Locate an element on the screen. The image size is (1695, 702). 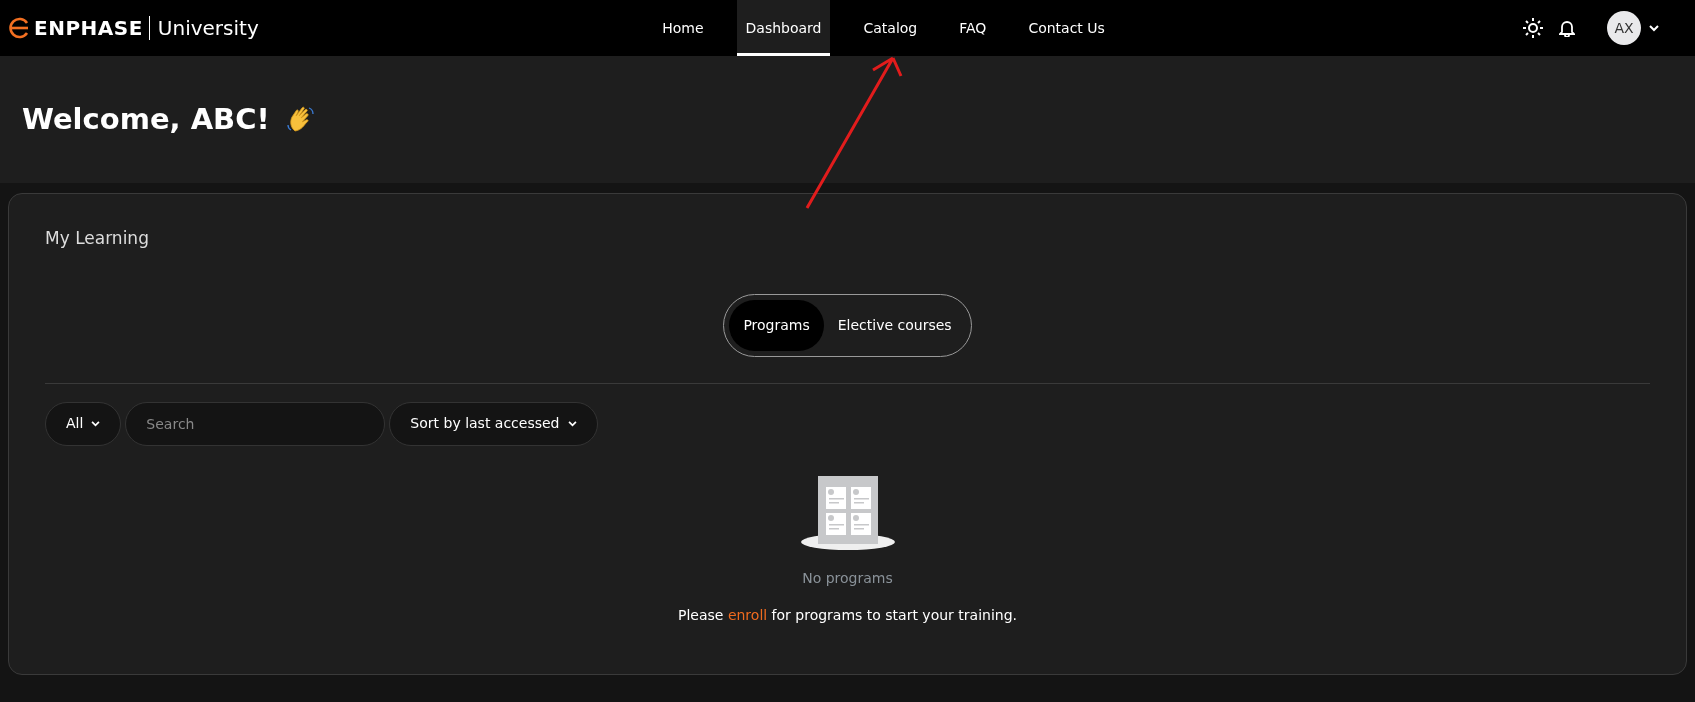
brand-suffix: University is located at coordinates (203, 28).